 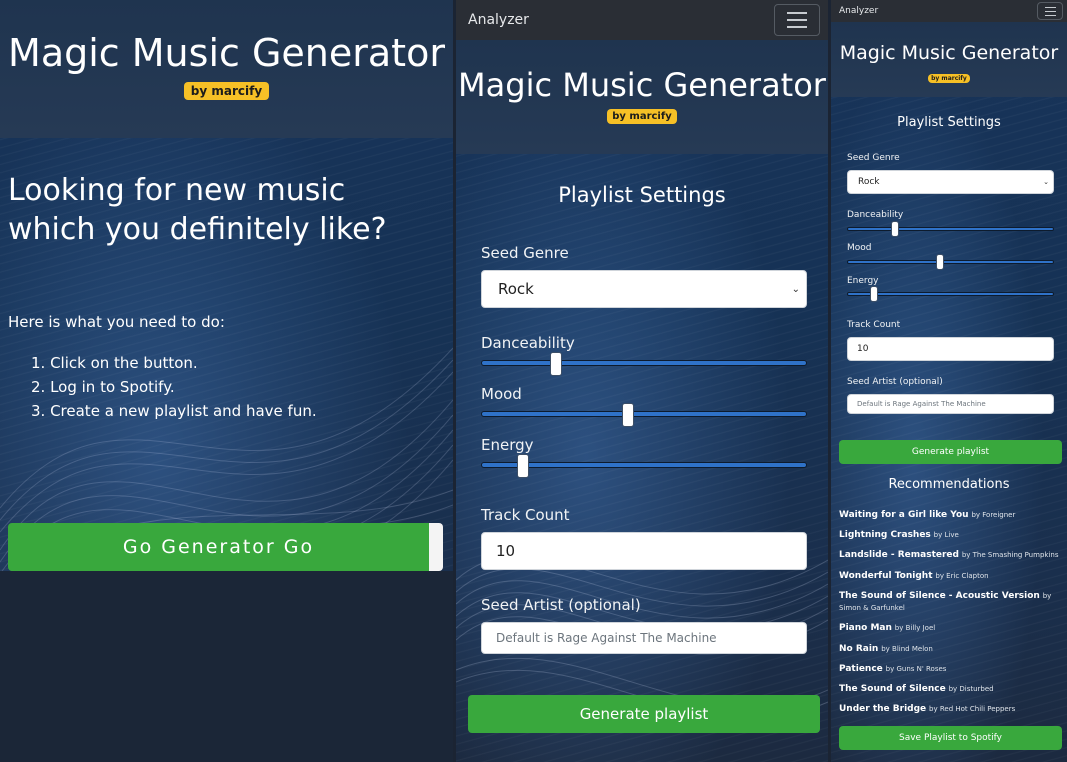 What do you see at coordinates (226, 666) in the screenshot?
I see `footer-area` at bounding box center [226, 666].